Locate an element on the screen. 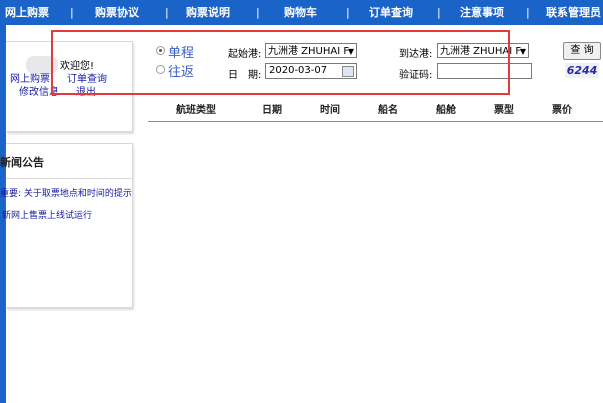 Image resolution: width=603 pixels, height=403 pixels. col-header-date: 日期 is located at coordinates (272, 110).